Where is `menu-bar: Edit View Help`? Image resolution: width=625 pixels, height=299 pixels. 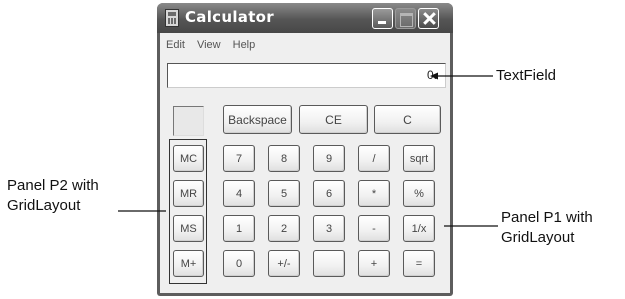 menu-bar: Edit View Help is located at coordinates (210, 46).